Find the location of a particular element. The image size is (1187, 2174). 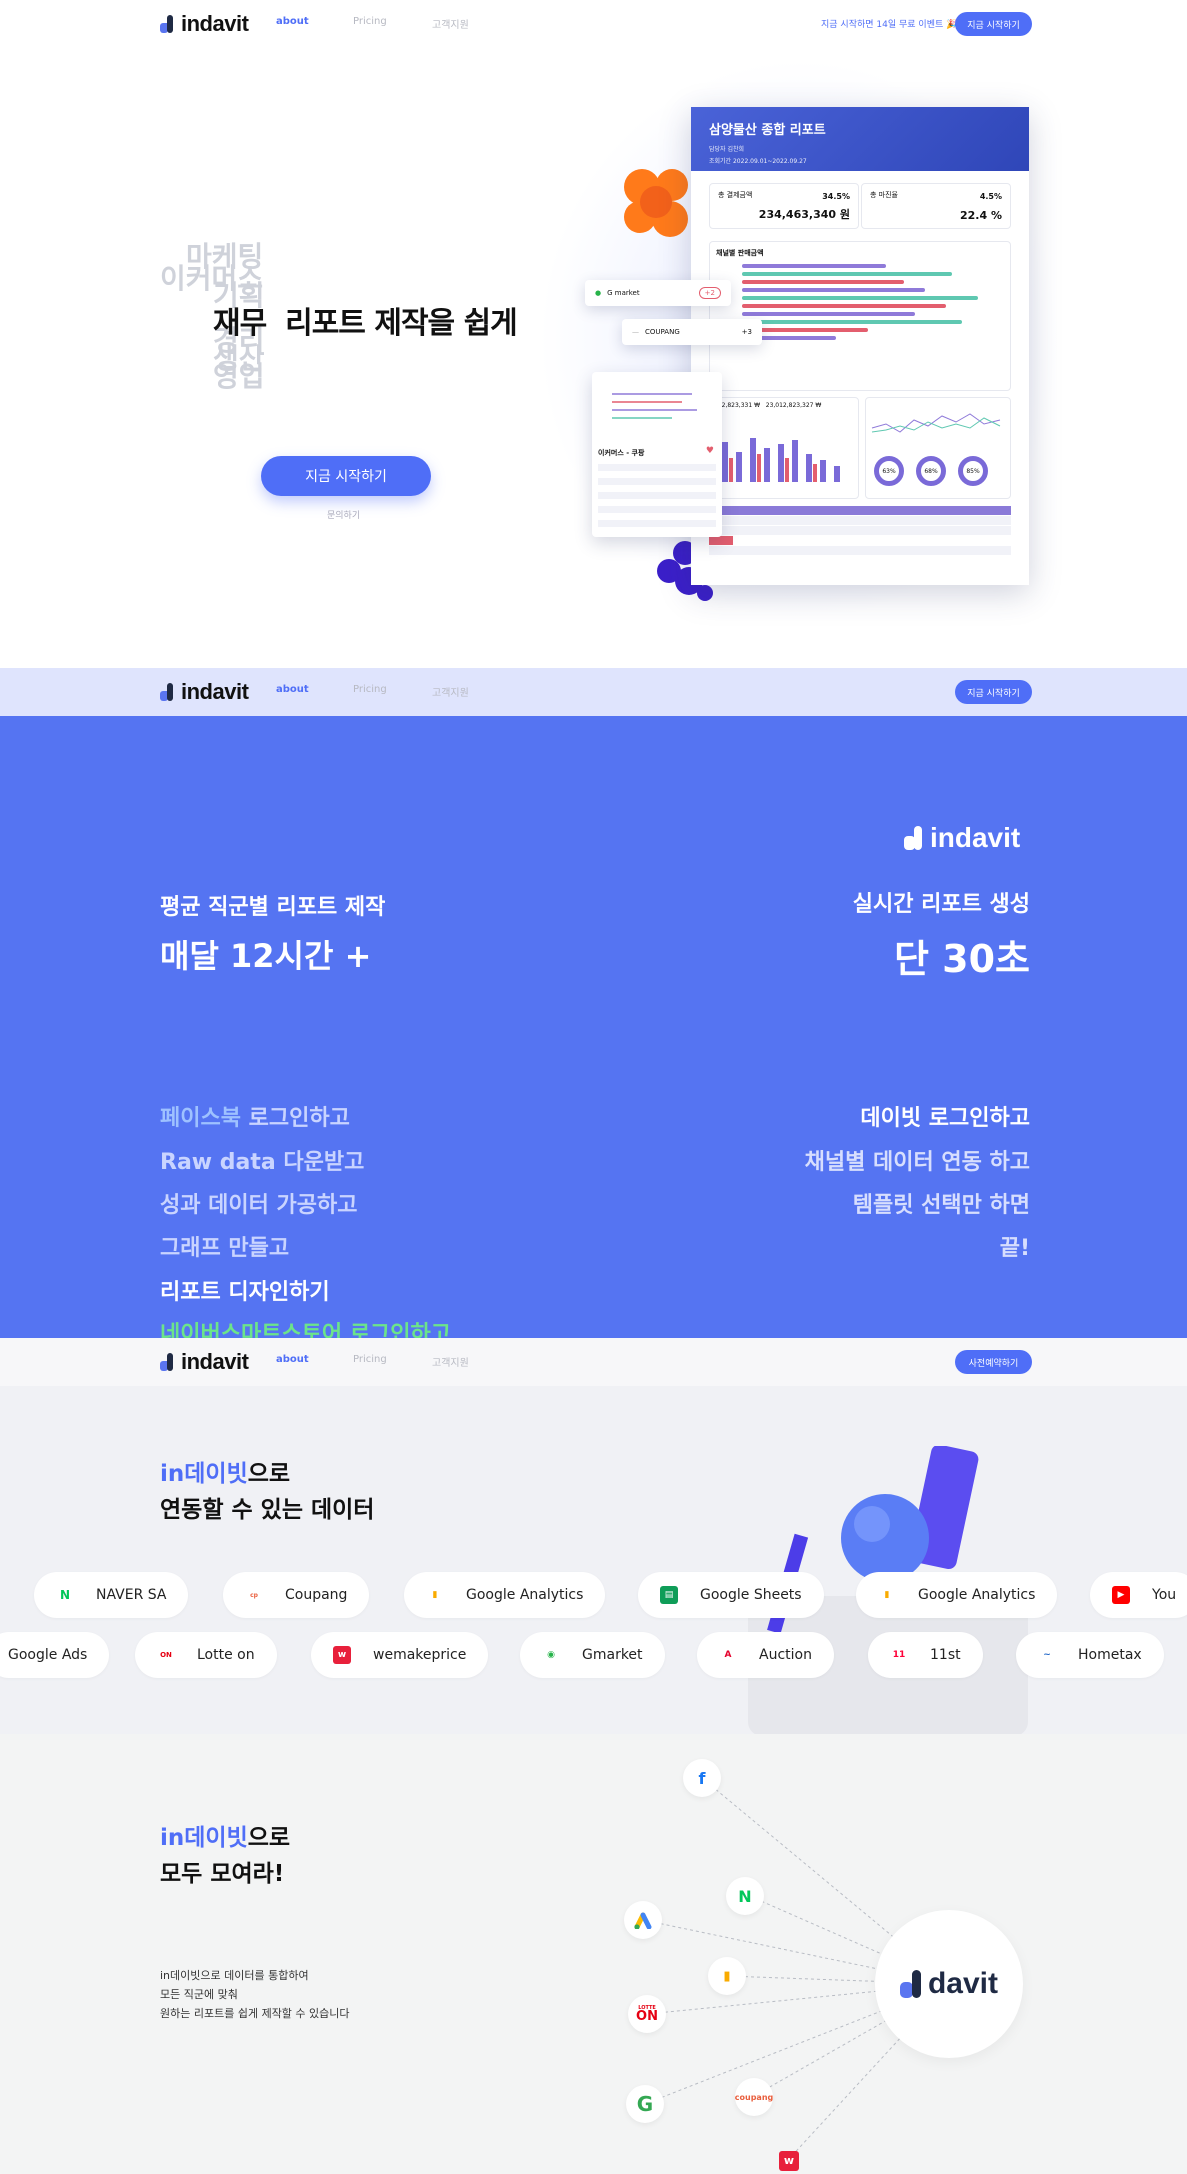

sales-column-chart: 612,823,331 ₩ 23,012,823,327 ₩ is located at coordinates (784, 448).